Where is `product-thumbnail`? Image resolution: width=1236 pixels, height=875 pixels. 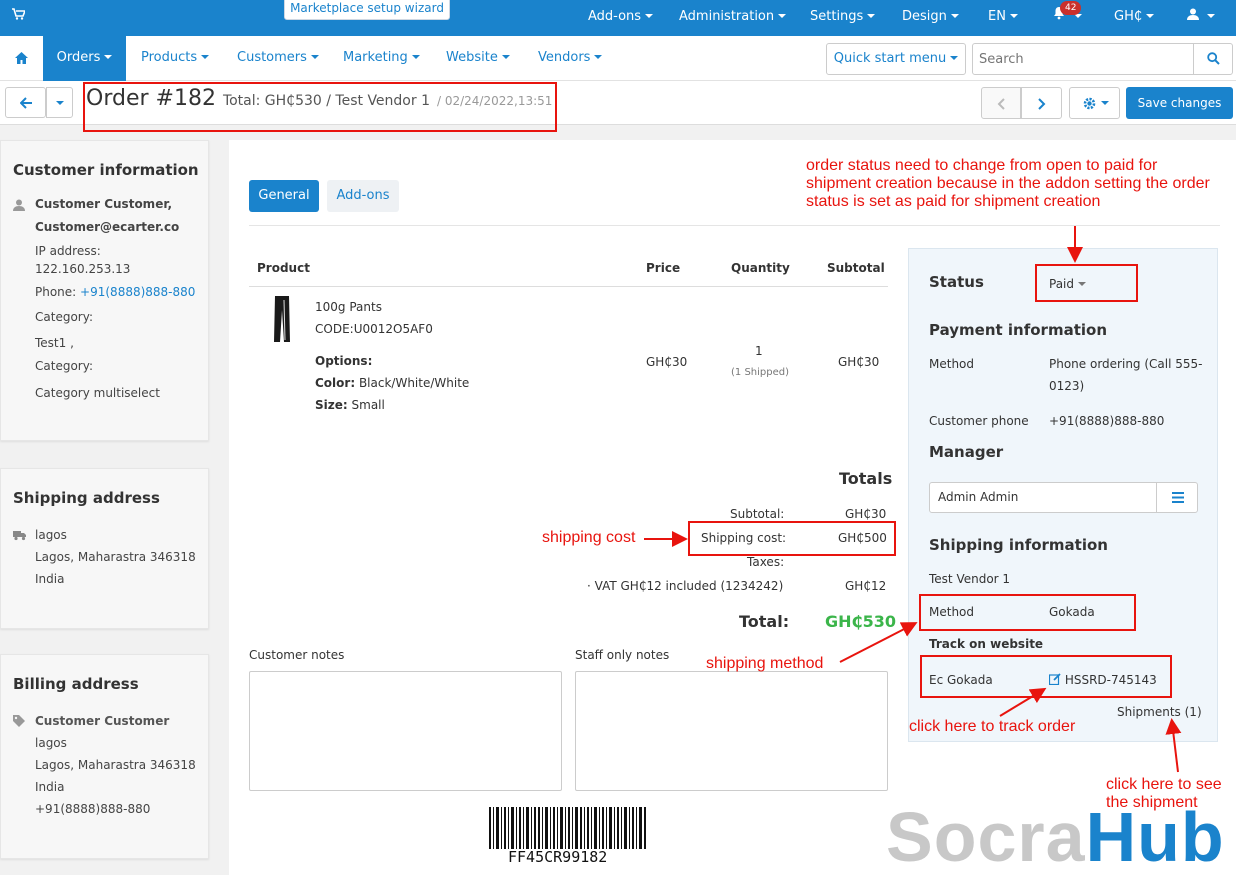 product-thumbnail is located at coordinates (282, 320).